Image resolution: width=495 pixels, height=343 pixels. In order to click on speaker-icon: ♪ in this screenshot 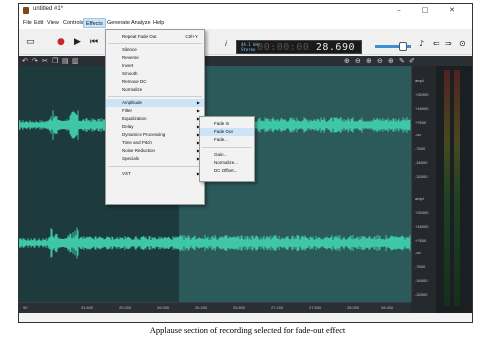, I will do `click(421, 44)`.